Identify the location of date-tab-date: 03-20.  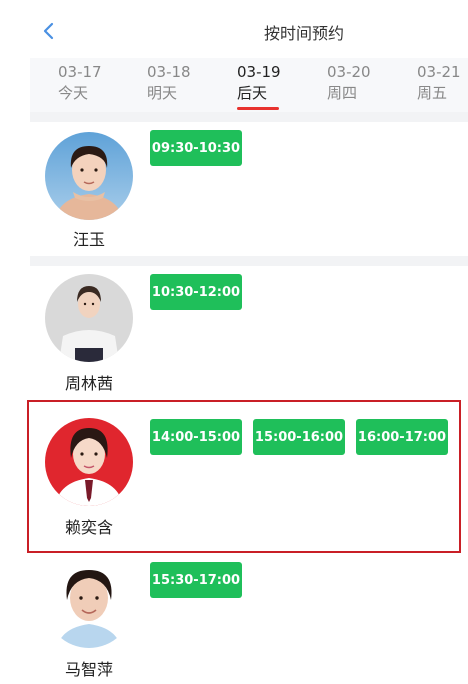
(349, 72).